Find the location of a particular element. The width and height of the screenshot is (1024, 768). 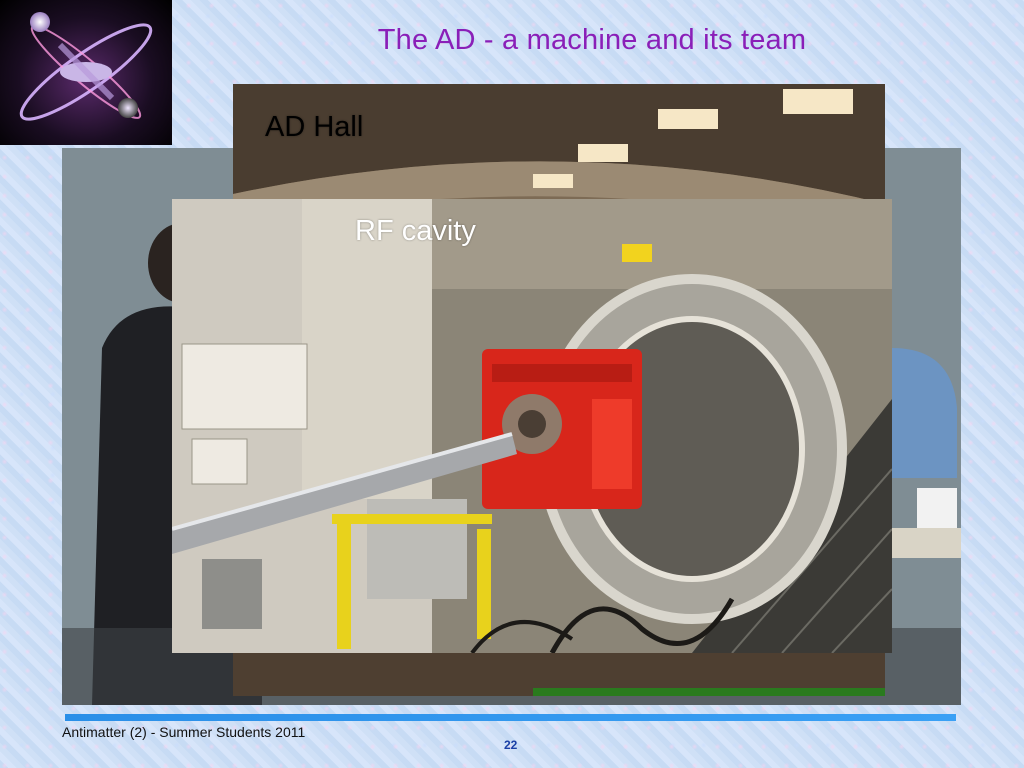

atom-logo-icon is located at coordinates (86, 66).